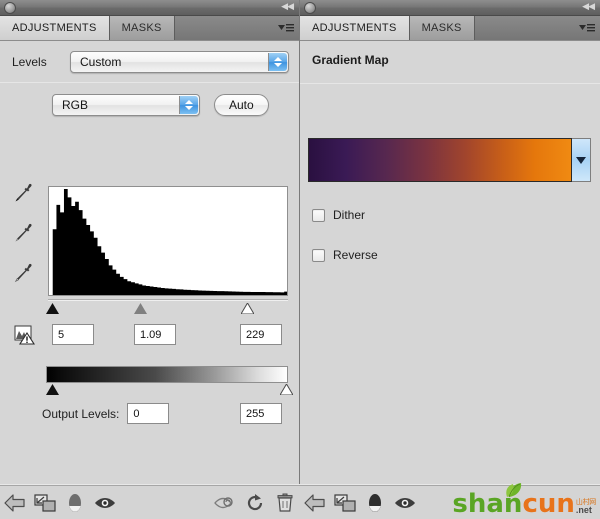 The image size is (600, 519). What do you see at coordinates (318, 255) in the screenshot?
I see `reverse-checkbox` at bounding box center [318, 255].